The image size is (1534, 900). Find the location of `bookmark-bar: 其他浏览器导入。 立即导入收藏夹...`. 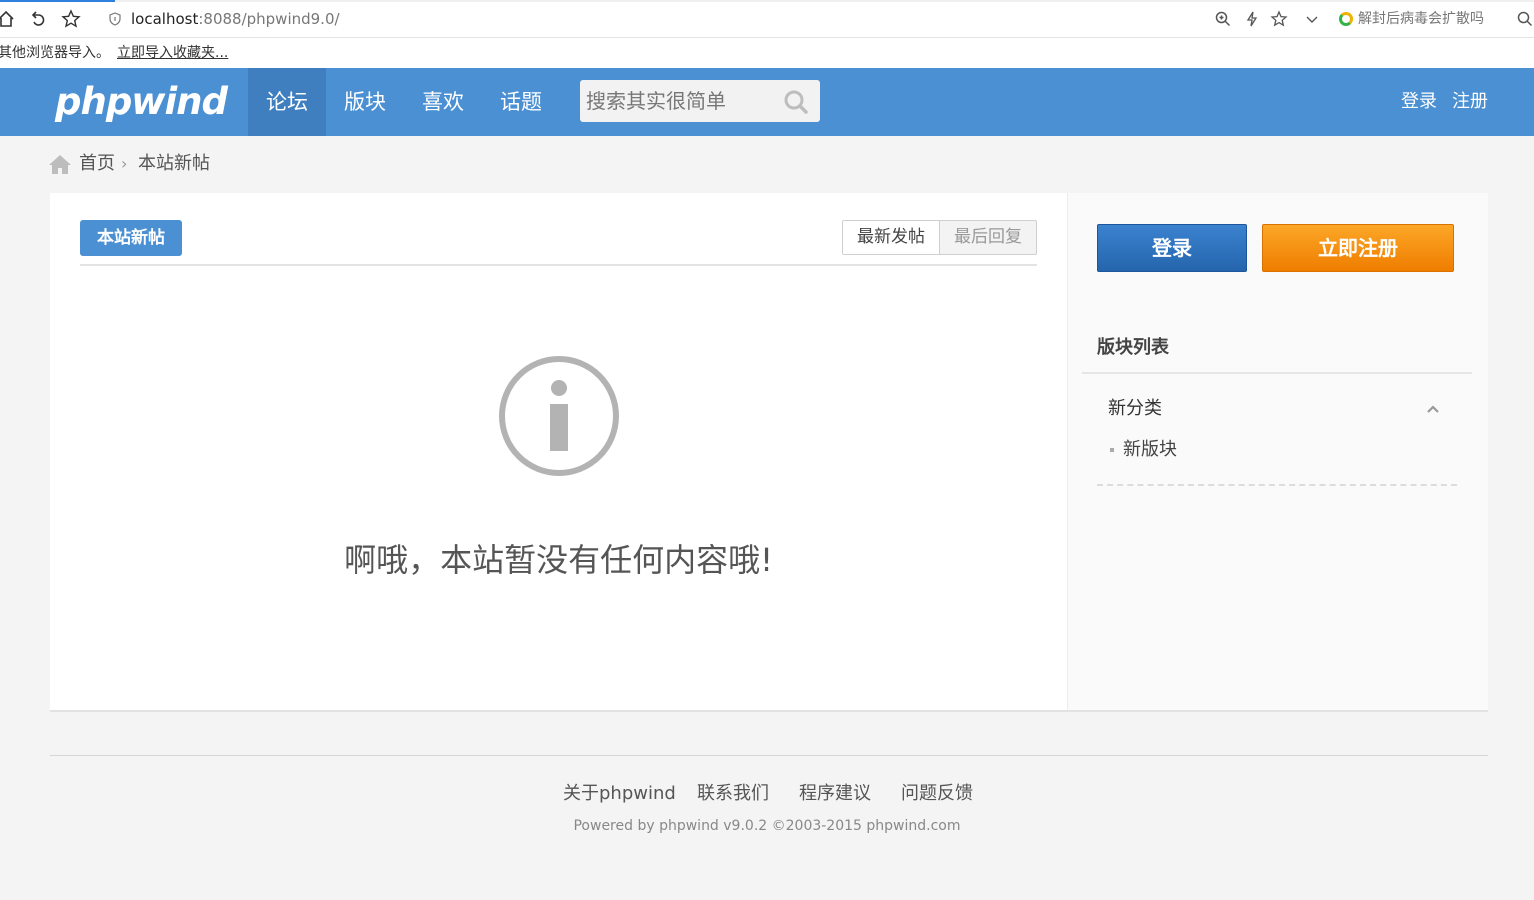

bookmark-bar: 其他浏览器导入。 立即导入收藏夹... is located at coordinates (767, 53).